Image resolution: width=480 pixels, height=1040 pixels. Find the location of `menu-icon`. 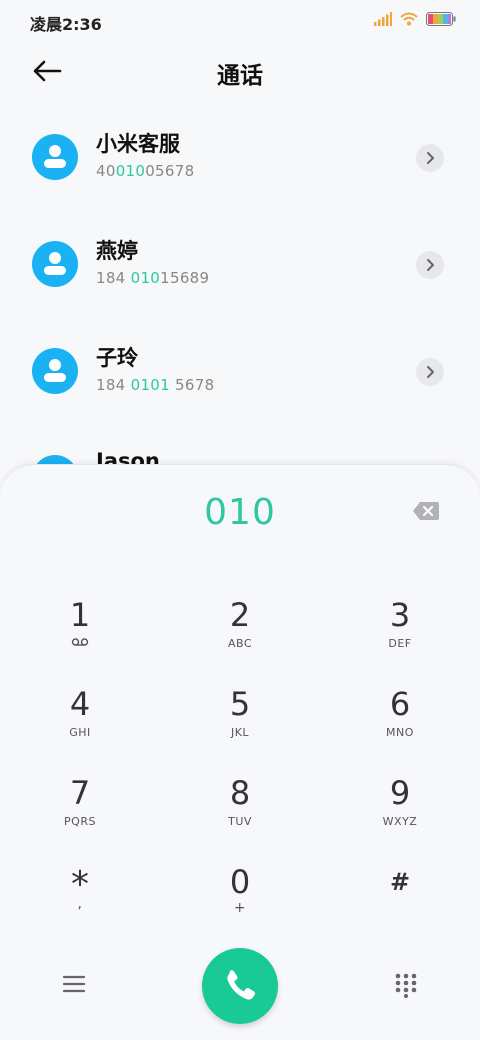

menu-icon is located at coordinates (74, 984).